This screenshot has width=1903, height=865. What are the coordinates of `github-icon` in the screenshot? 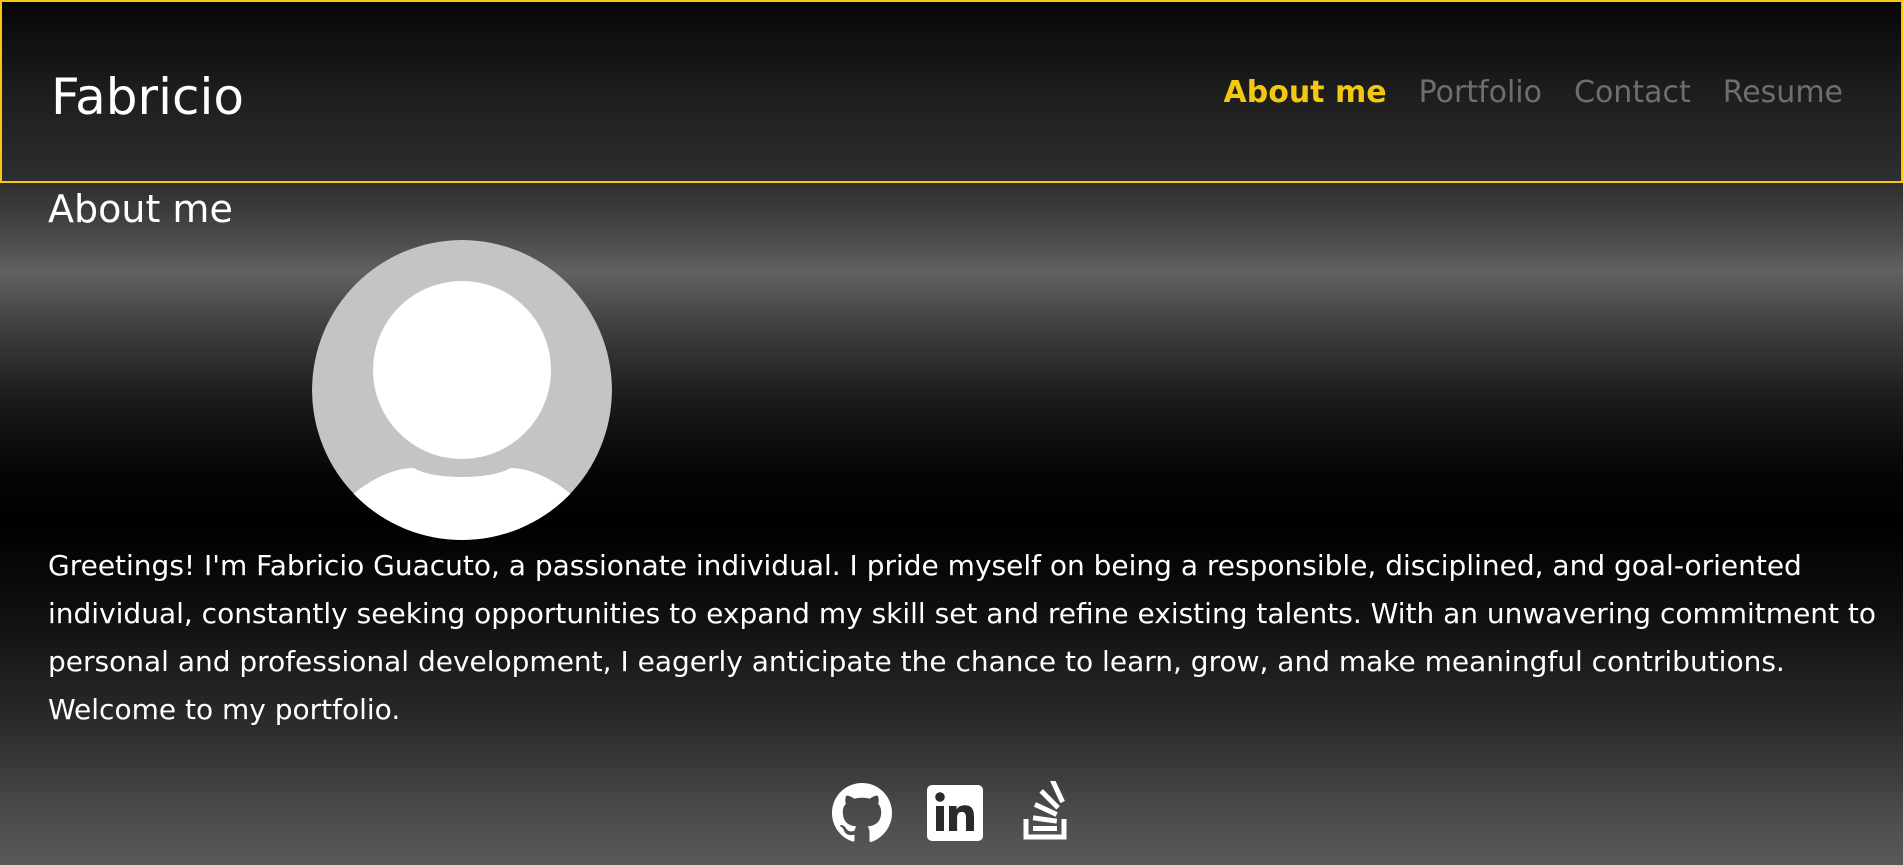 It's located at (862, 812).